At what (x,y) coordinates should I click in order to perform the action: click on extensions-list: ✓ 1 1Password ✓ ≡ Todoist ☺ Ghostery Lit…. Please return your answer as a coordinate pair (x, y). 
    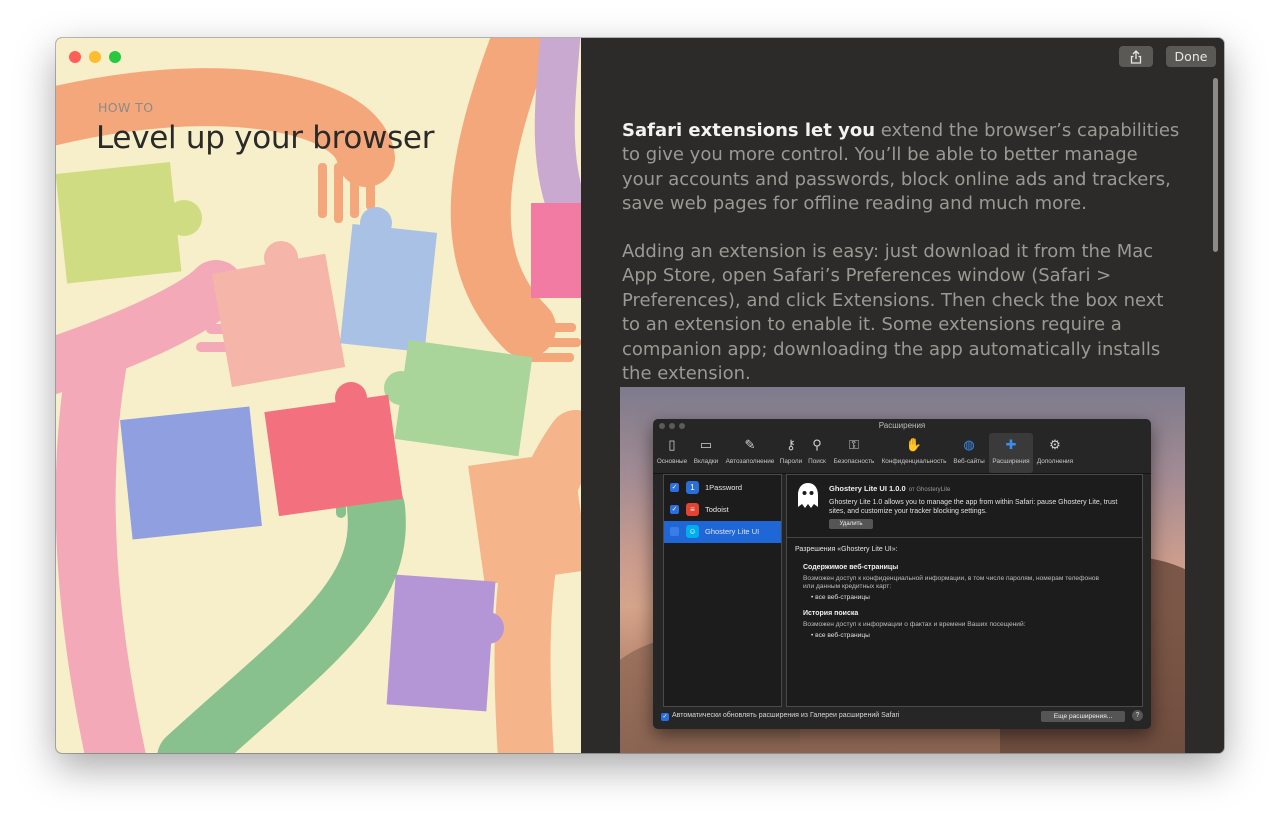
    Looking at the image, I should click on (722, 590).